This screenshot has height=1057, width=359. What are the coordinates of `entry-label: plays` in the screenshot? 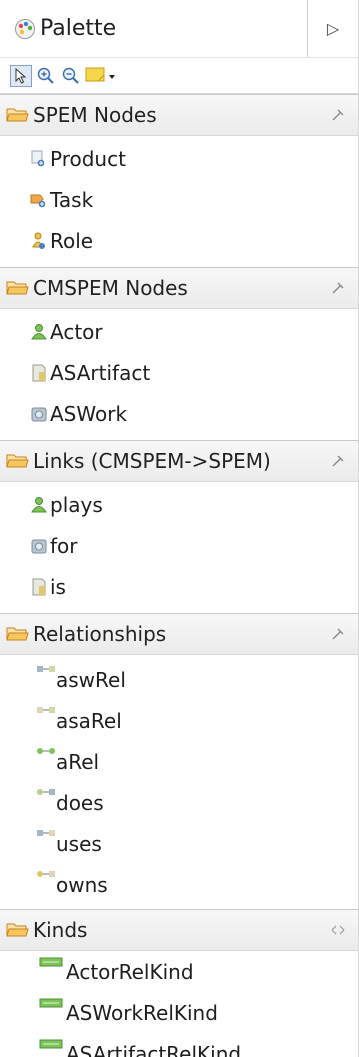 It's located at (76, 504).